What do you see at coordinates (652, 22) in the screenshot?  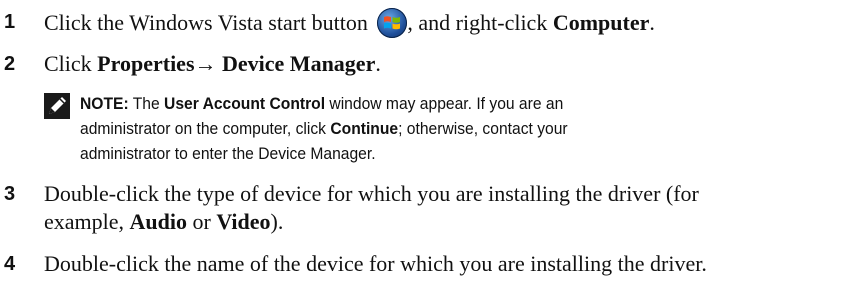 I see `step-1-text-c: .` at bounding box center [652, 22].